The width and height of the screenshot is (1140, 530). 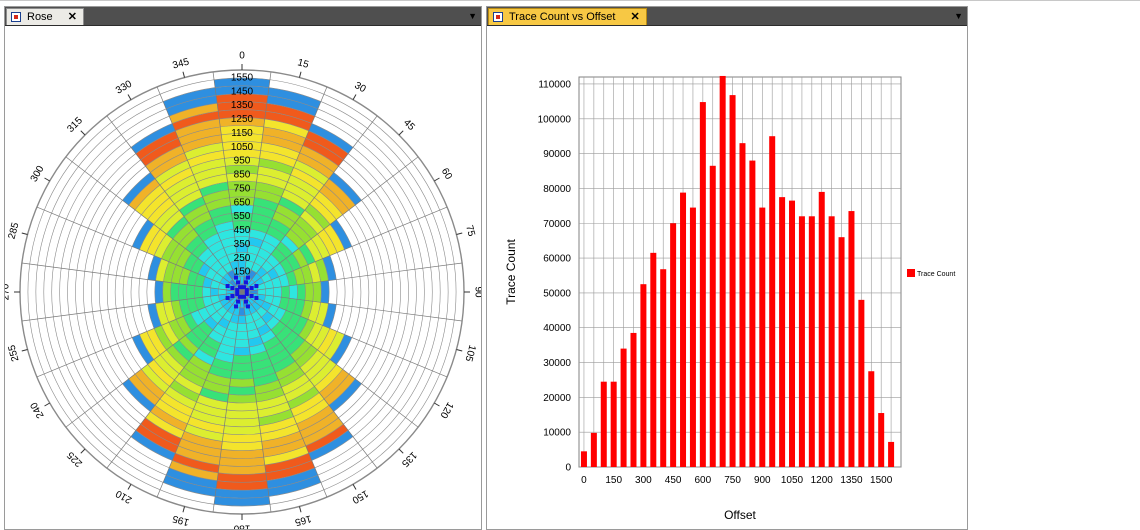 I want to click on x-tick-label: 0, so click(x=584, y=480).